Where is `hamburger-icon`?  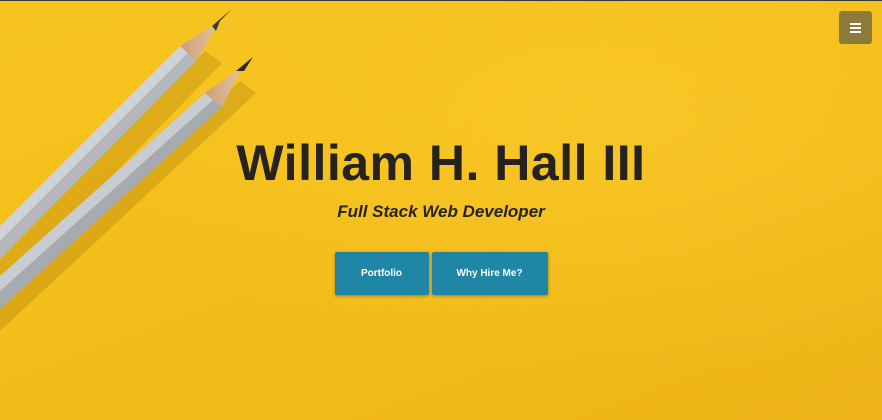 hamburger-icon is located at coordinates (855, 27).